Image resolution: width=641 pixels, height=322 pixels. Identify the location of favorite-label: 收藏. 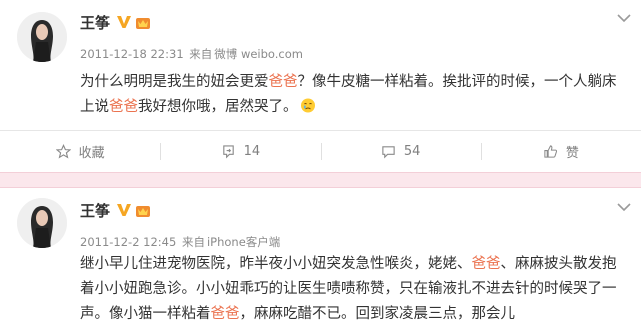
(91, 153).